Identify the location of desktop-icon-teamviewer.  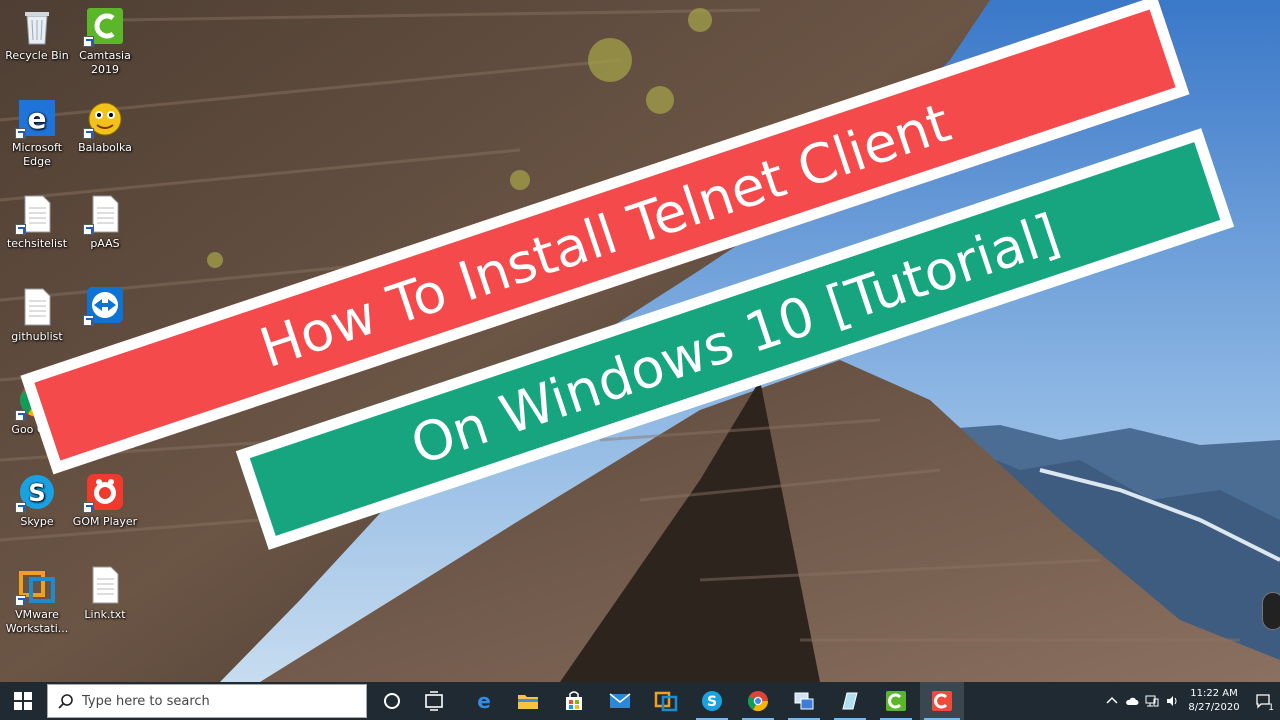
(105, 306).